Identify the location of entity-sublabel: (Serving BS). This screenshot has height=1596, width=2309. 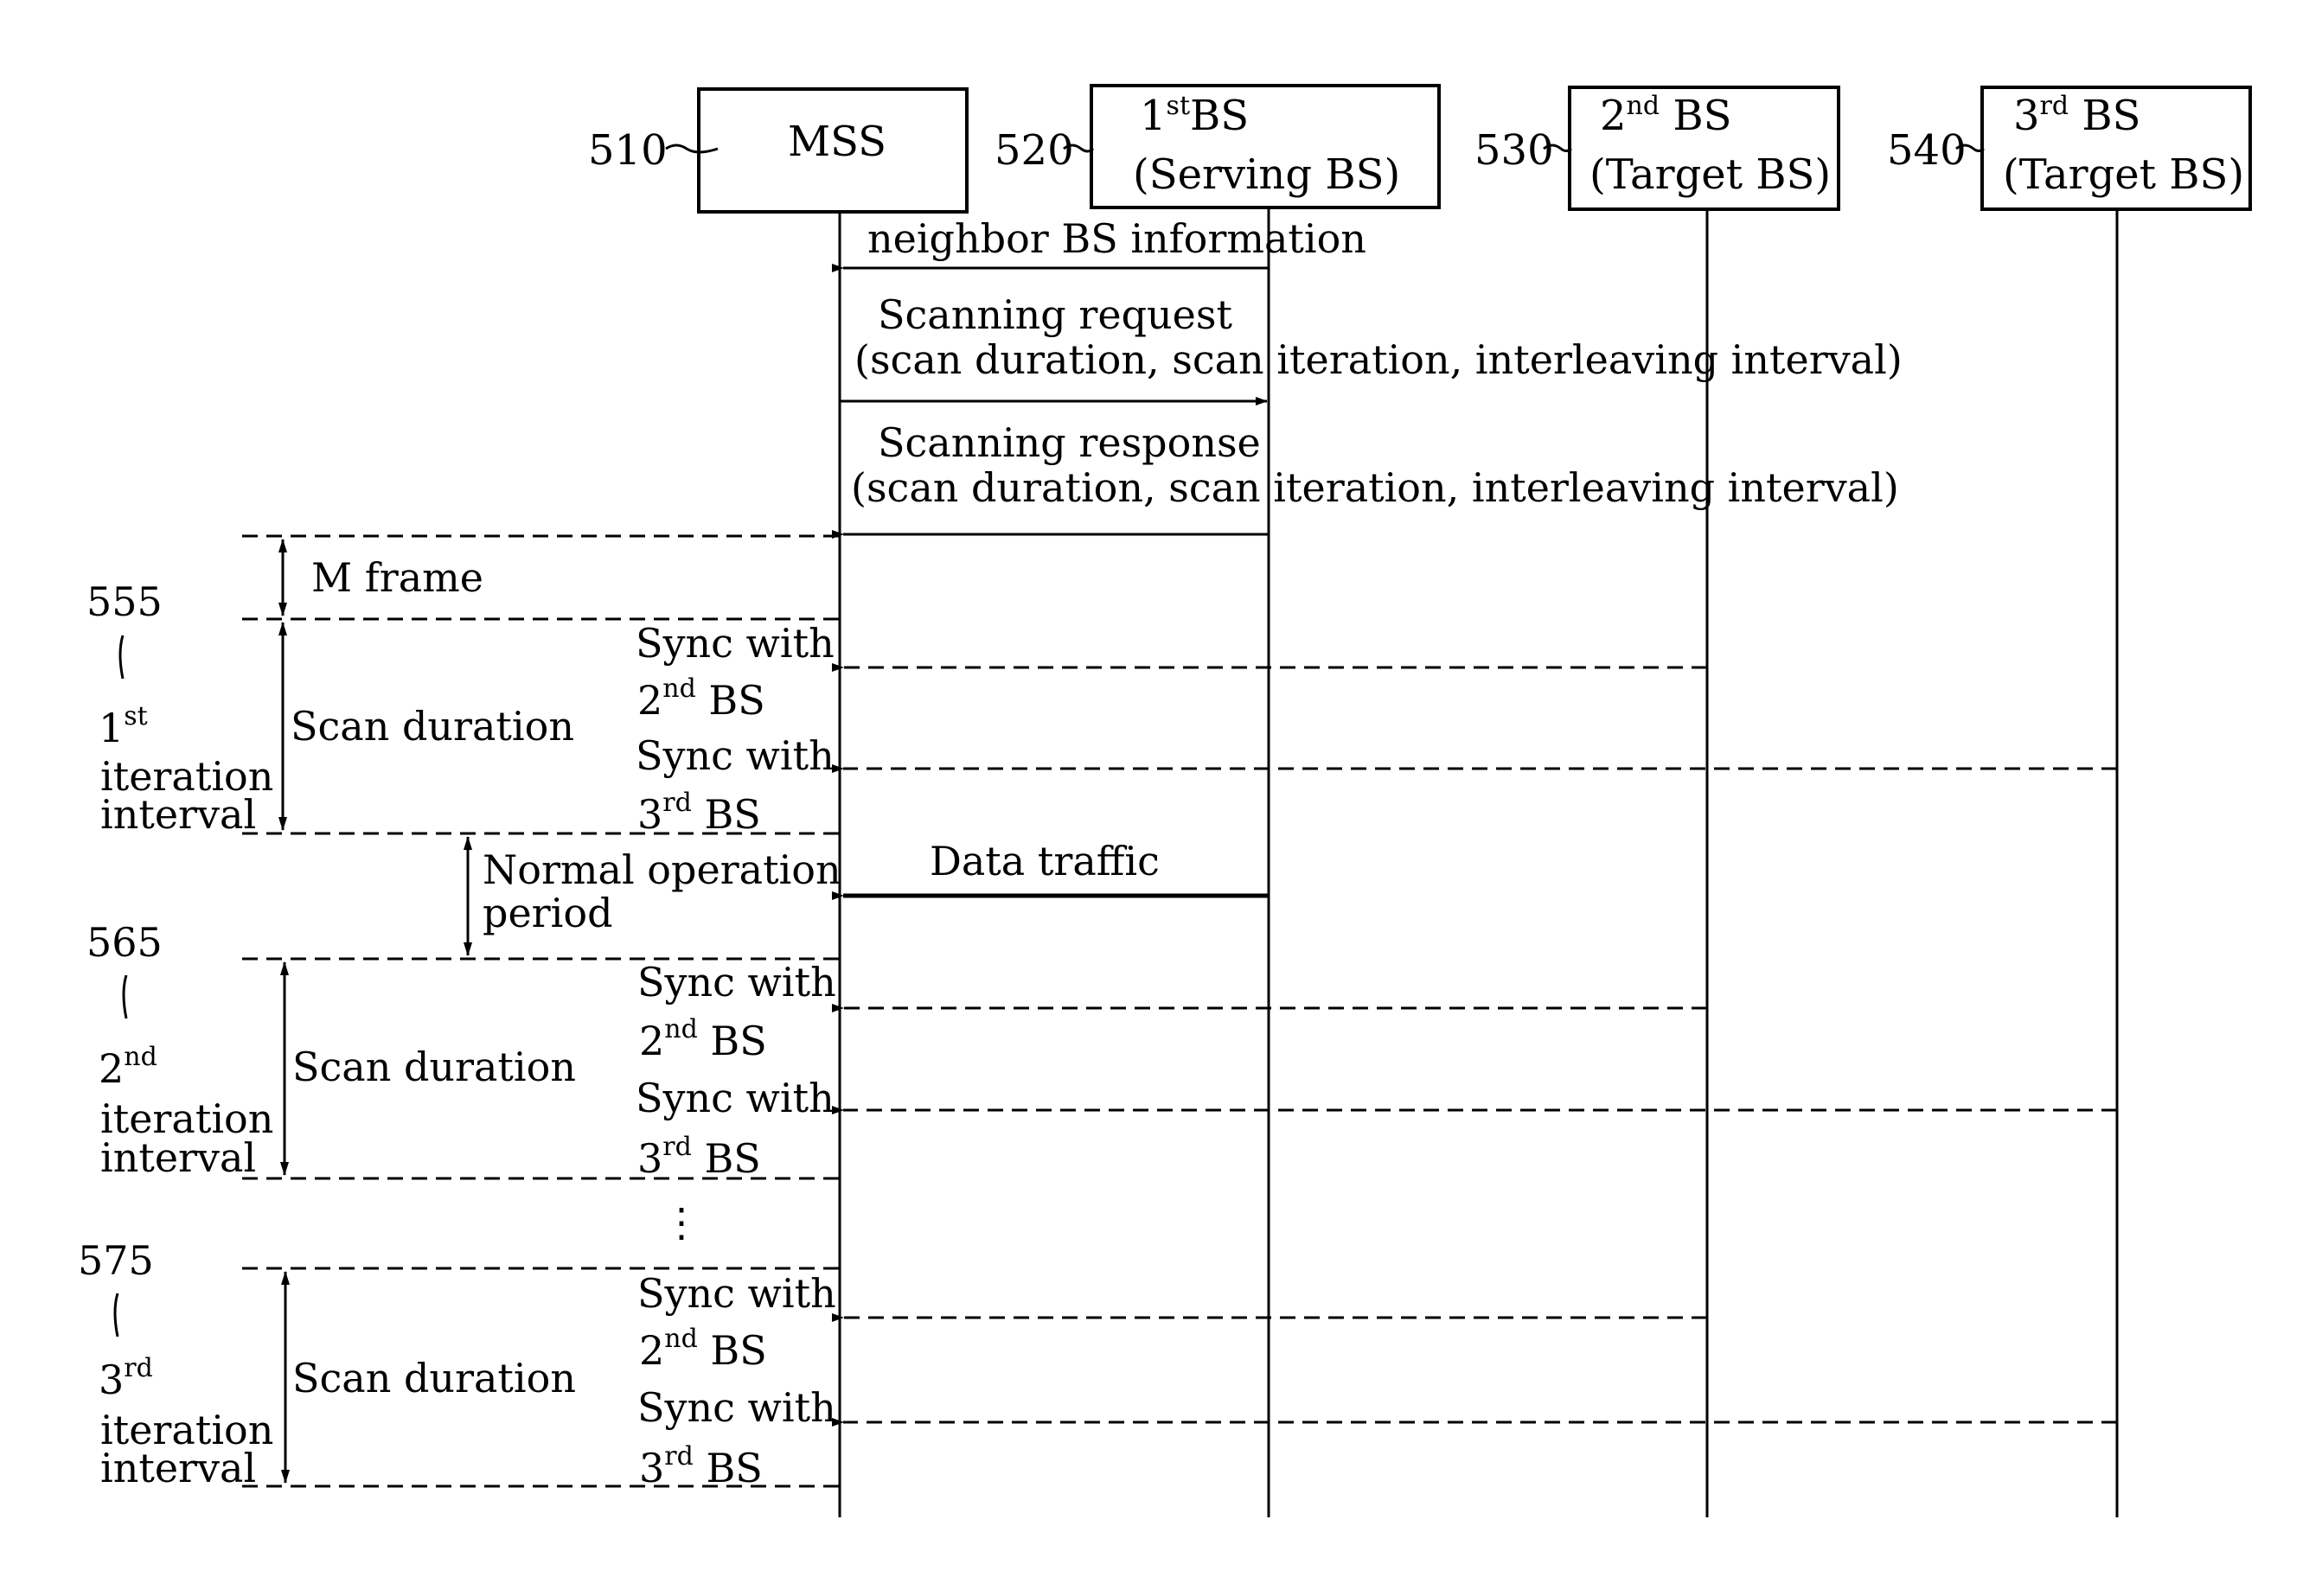
(1267, 174).